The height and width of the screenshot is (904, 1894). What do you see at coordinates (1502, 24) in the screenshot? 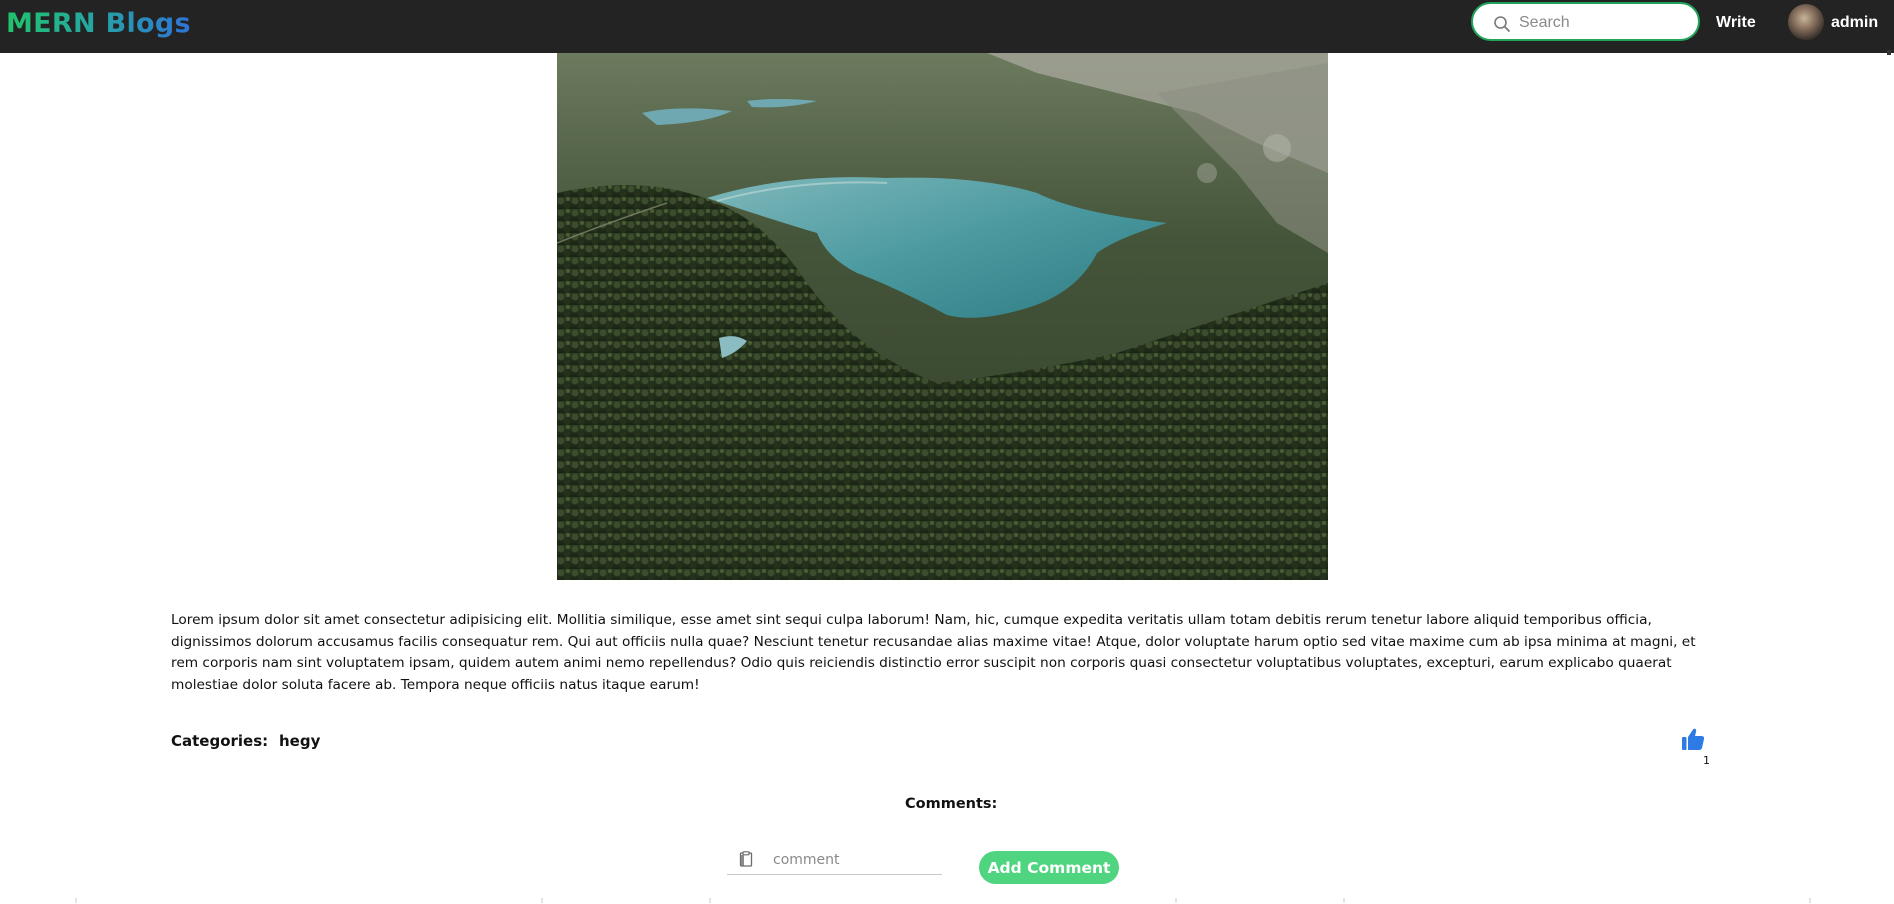
I see `search-icon` at bounding box center [1502, 24].